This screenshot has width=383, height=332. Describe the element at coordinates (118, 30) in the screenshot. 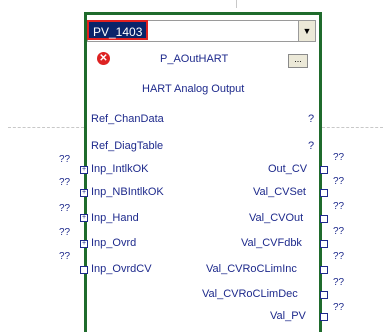

I see `tag-name-field: PV_1403` at that location.